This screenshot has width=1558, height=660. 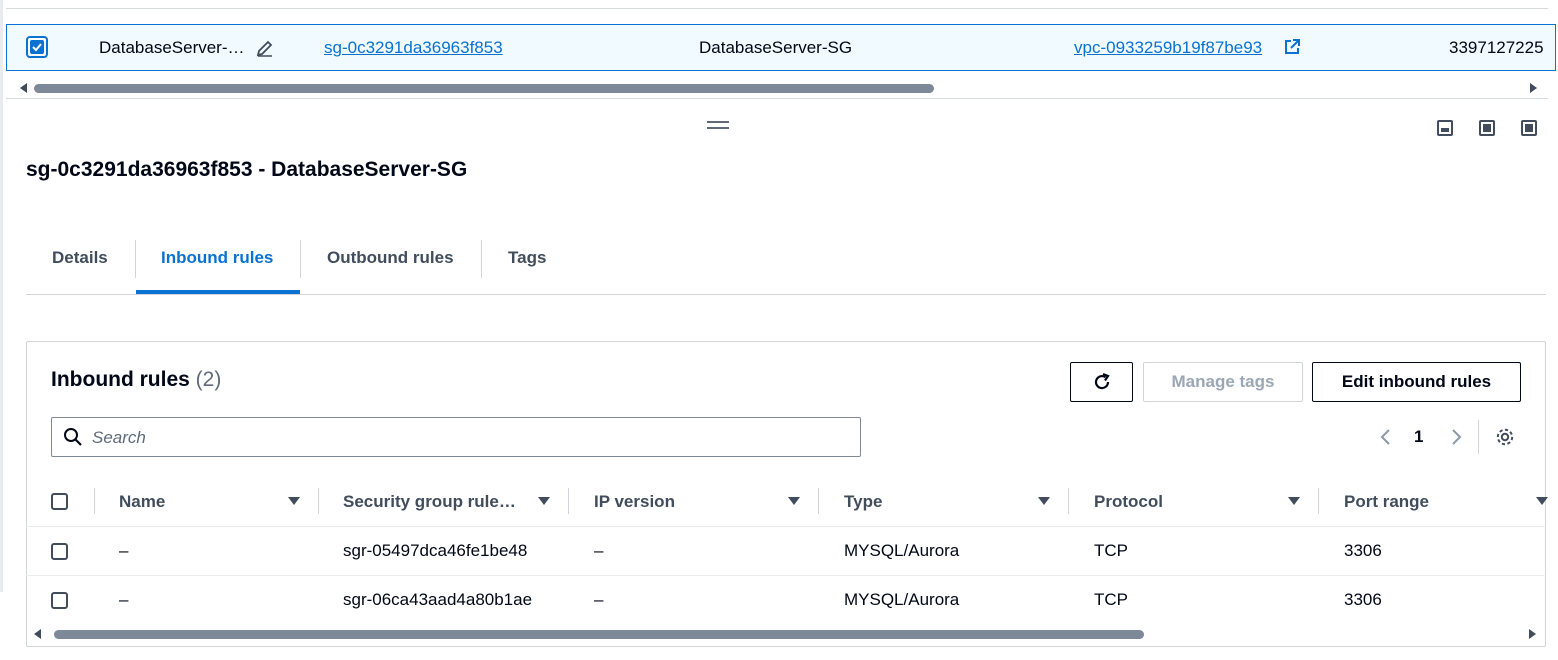 What do you see at coordinates (1223, 382) in the screenshot?
I see `manage-tags-button: Manage tags` at bounding box center [1223, 382].